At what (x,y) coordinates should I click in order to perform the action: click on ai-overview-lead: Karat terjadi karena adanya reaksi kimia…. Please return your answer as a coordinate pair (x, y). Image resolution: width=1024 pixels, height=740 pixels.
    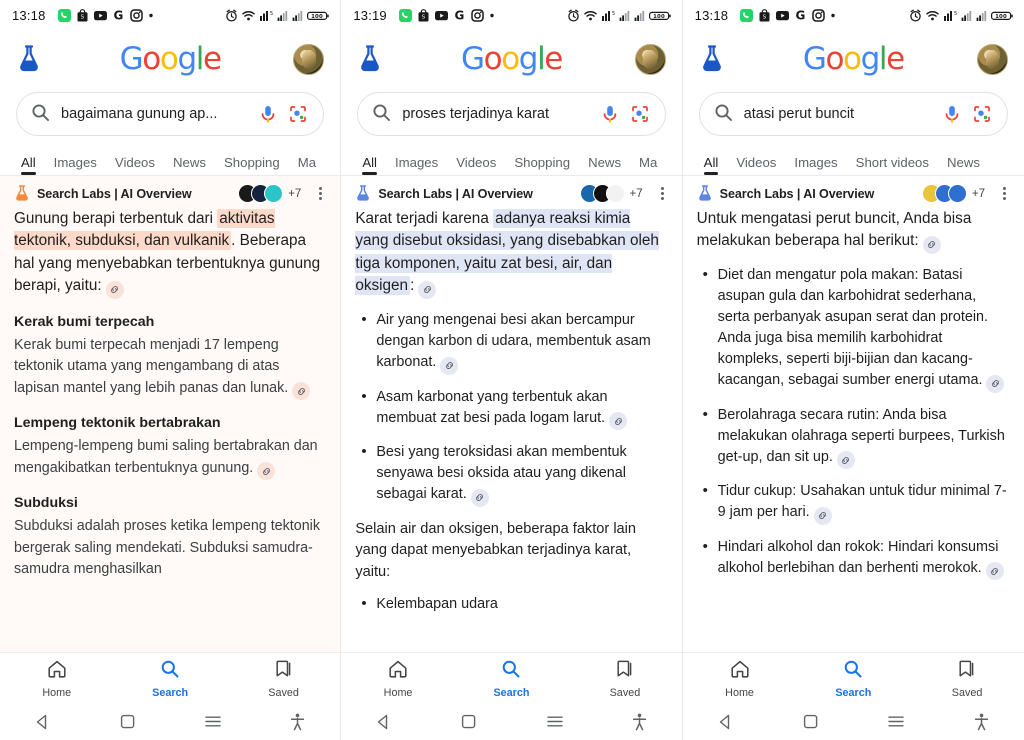
    Looking at the image, I should click on (511, 253).